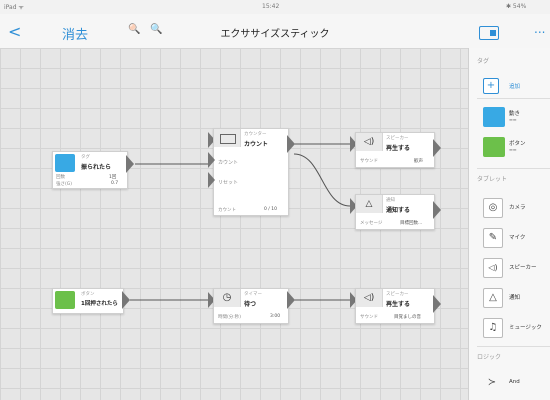 Image resolution: width=550 pixels, height=400 pixels. Describe the element at coordinates (228, 163) in the screenshot. I see `count-input-label: カウント` at that location.